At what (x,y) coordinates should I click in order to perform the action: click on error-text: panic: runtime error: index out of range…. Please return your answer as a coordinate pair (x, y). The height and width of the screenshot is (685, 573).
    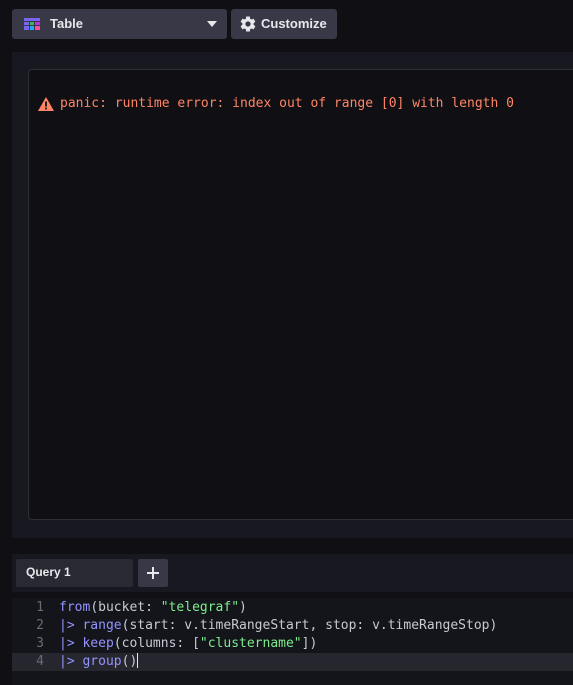
    Looking at the image, I should click on (287, 103).